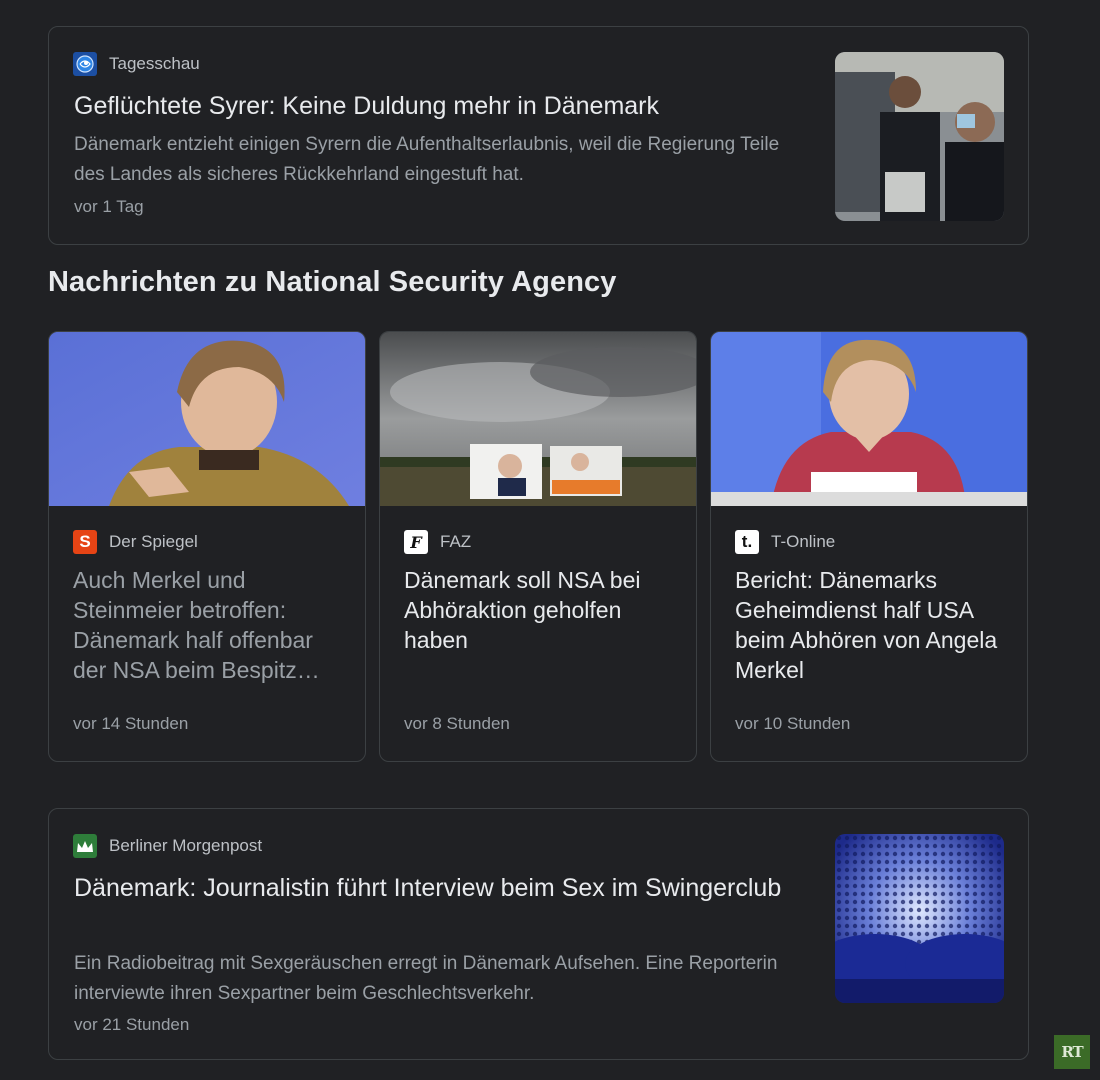 Image resolution: width=1100 pixels, height=1080 pixels. I want to click on source-name: T-Online, so click(803, 541).